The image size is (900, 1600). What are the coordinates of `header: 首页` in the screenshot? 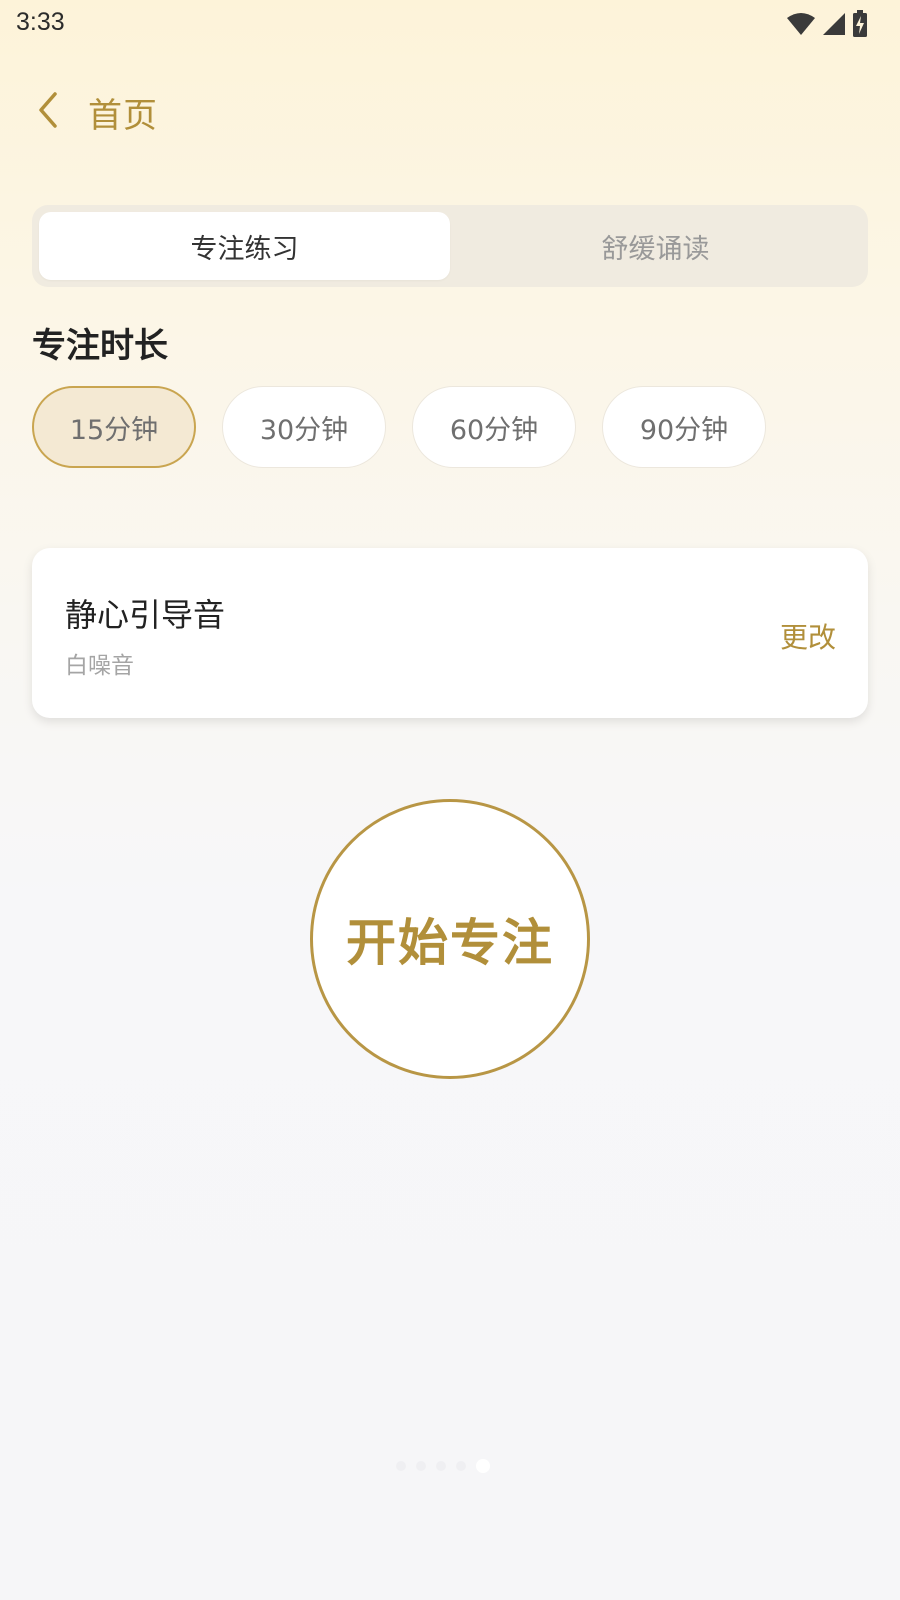 It's located at (450, 113).